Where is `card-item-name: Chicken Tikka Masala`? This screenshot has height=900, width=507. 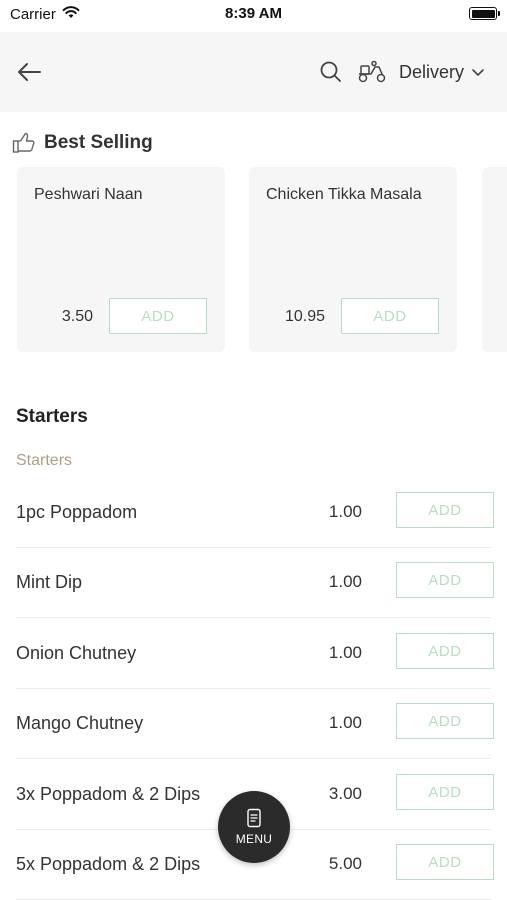
card-item-name: Chicken Tikka Masala is located at coordinates (344, 194).